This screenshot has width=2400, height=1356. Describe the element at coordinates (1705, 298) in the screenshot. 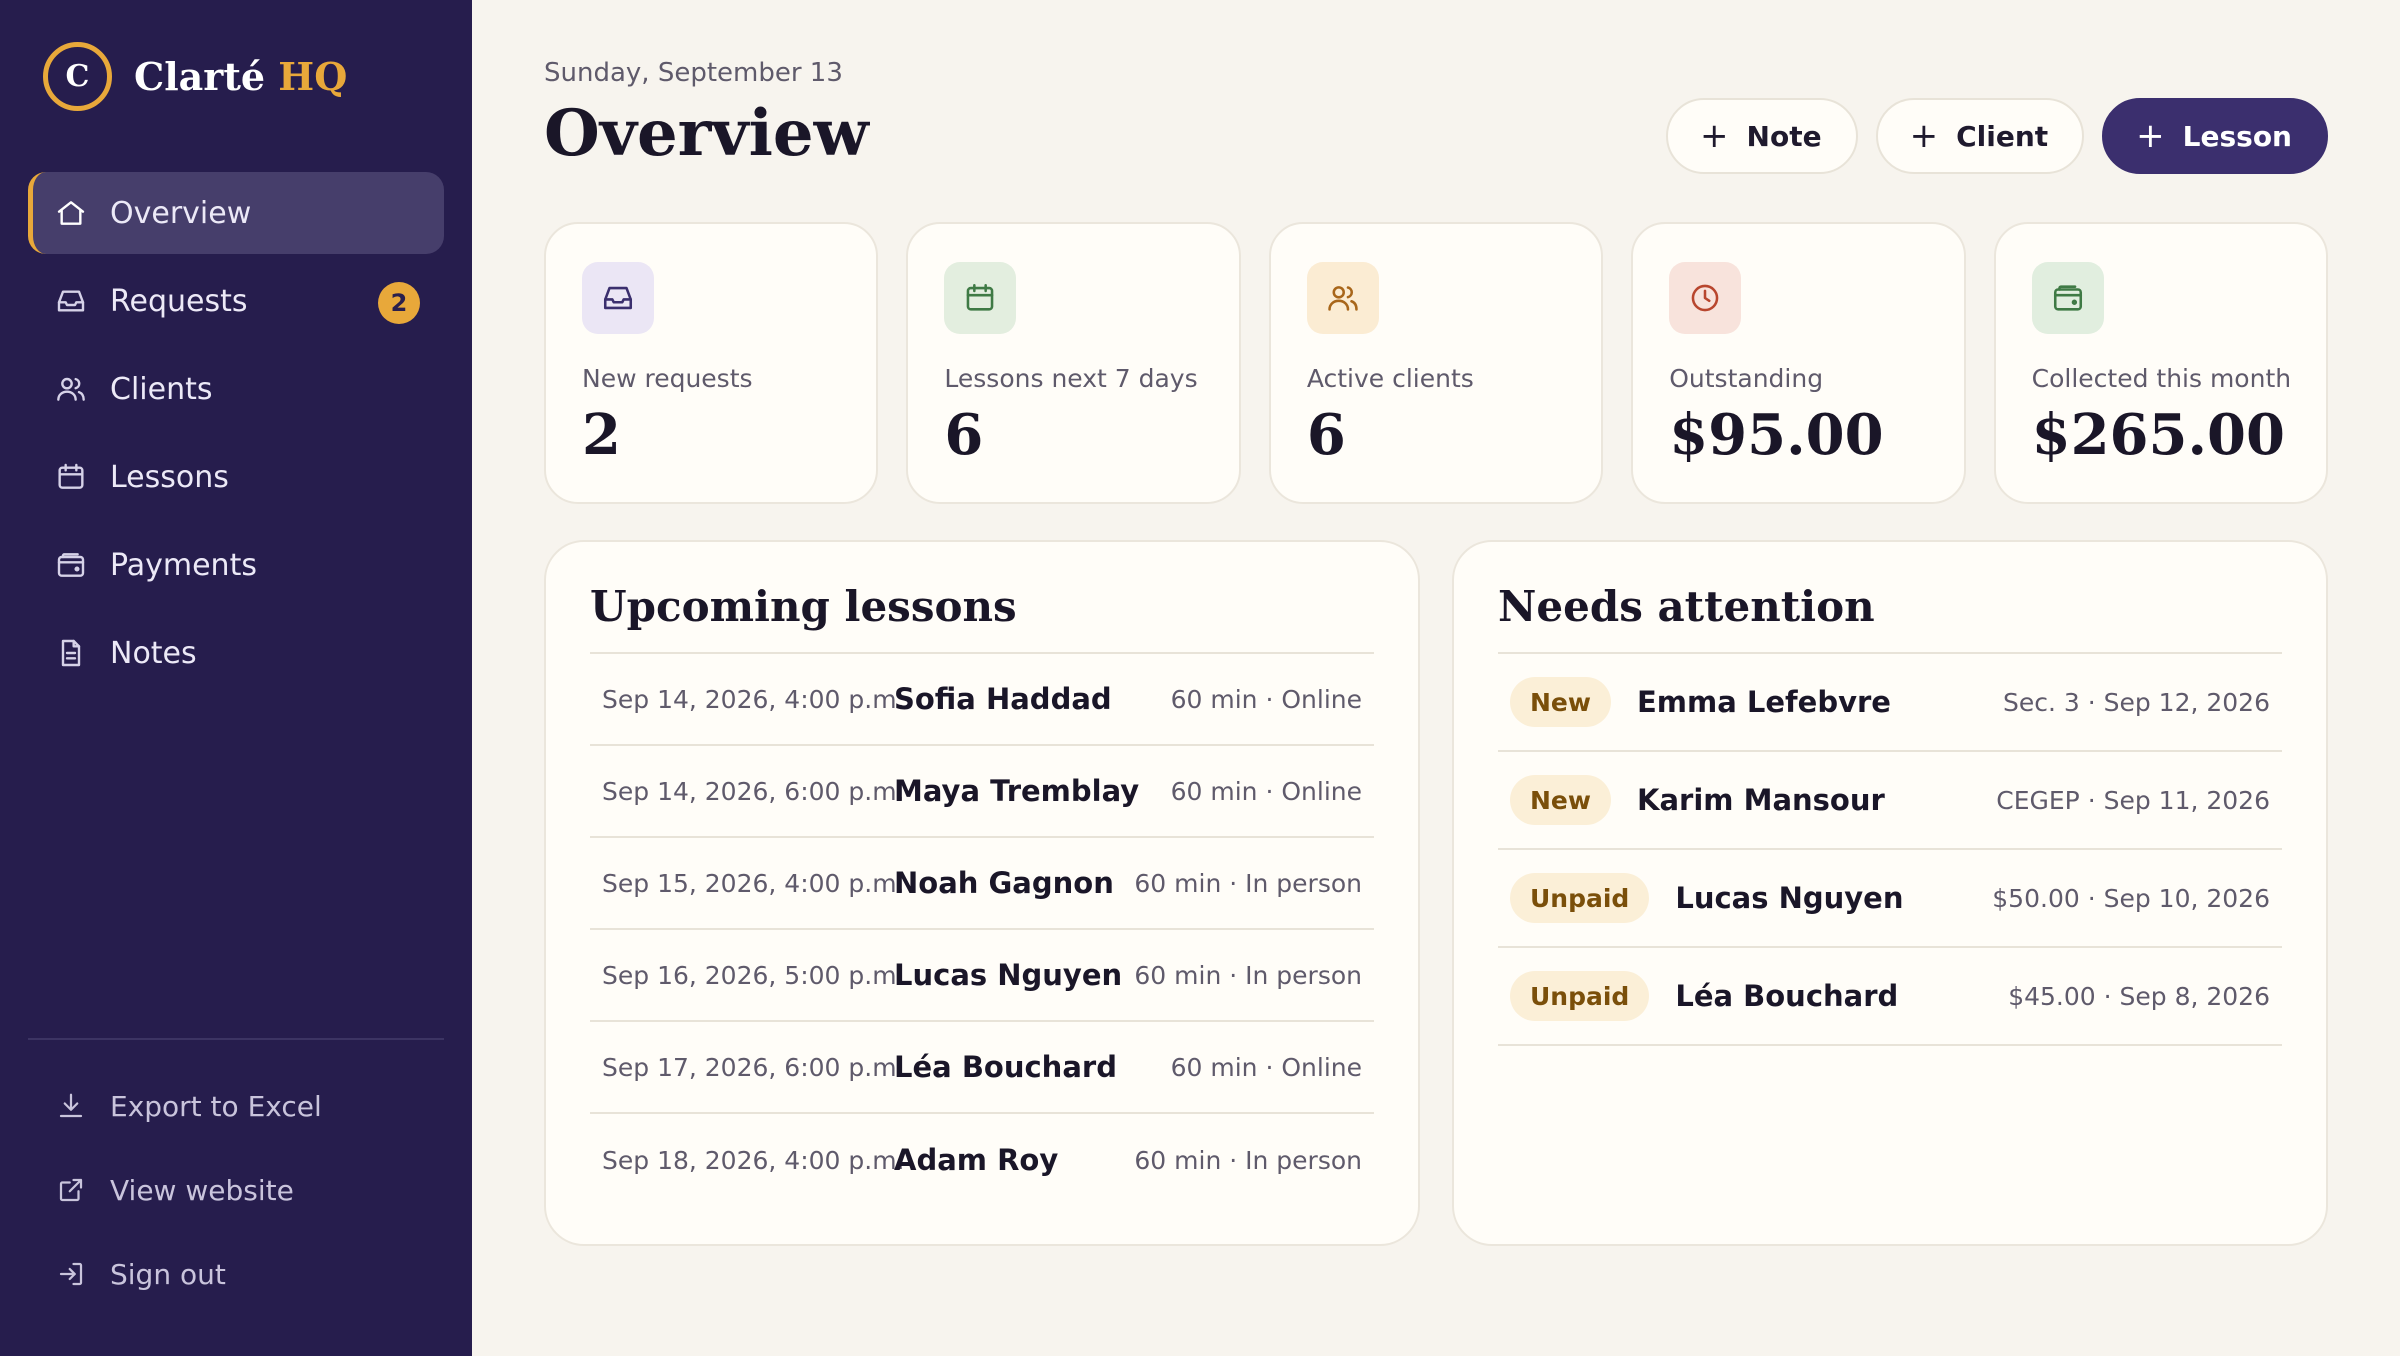

I see `clock-icon` at that location.